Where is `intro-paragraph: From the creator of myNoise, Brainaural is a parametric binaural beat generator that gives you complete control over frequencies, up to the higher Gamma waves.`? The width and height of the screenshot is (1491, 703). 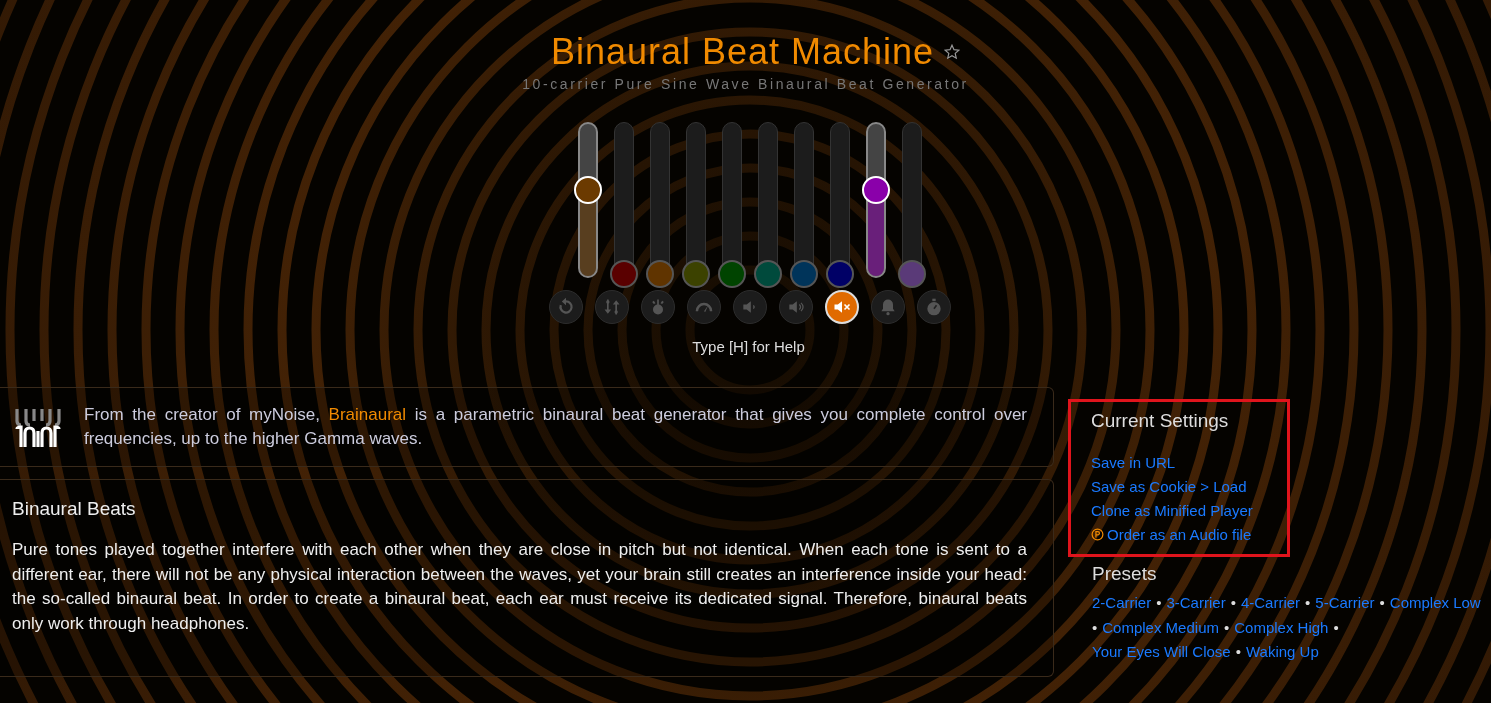 intro-paragraph: From the creator of myNoise, Brainaural is a parametric binaural beat generator that gives you complete control over frequencies, up to the higher Gamma waves. is located at coordinates (555, 427).